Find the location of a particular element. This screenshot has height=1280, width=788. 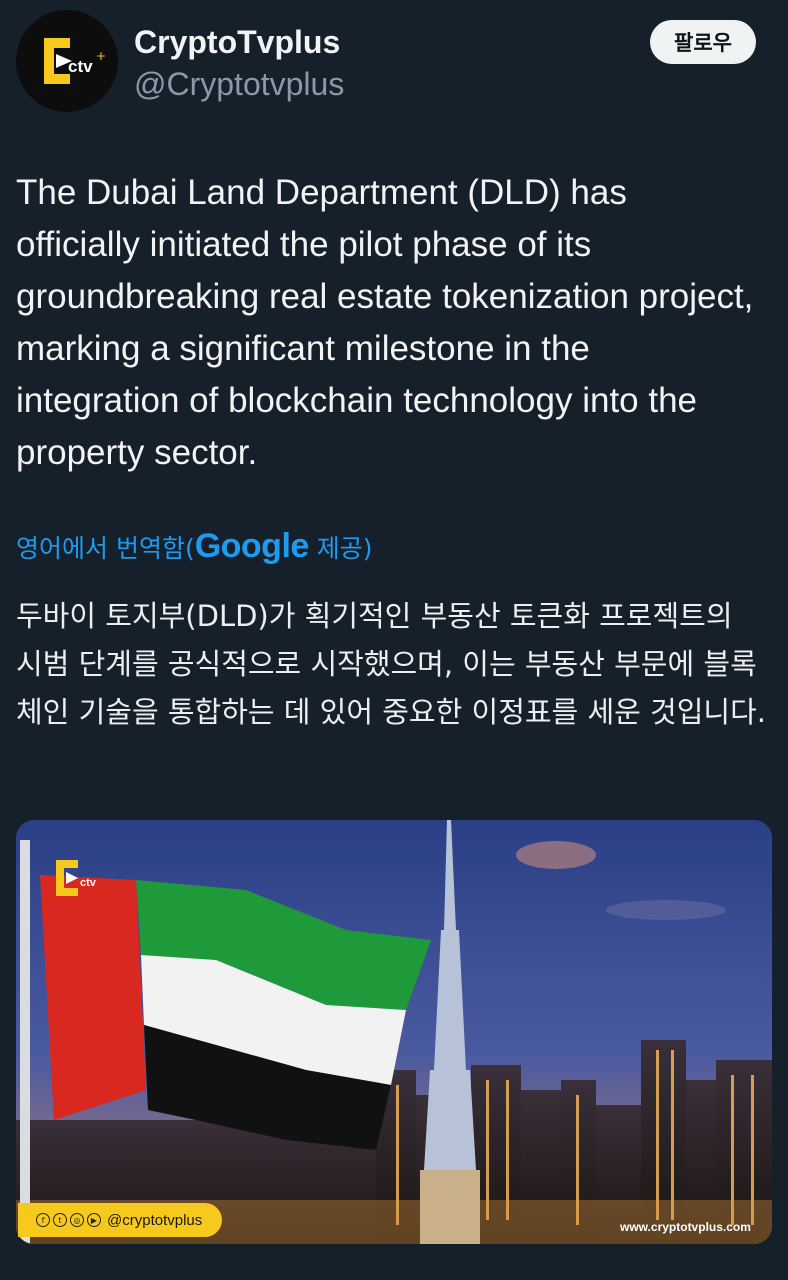

media-logo-text: ctv is located at coordinates (88, 883).